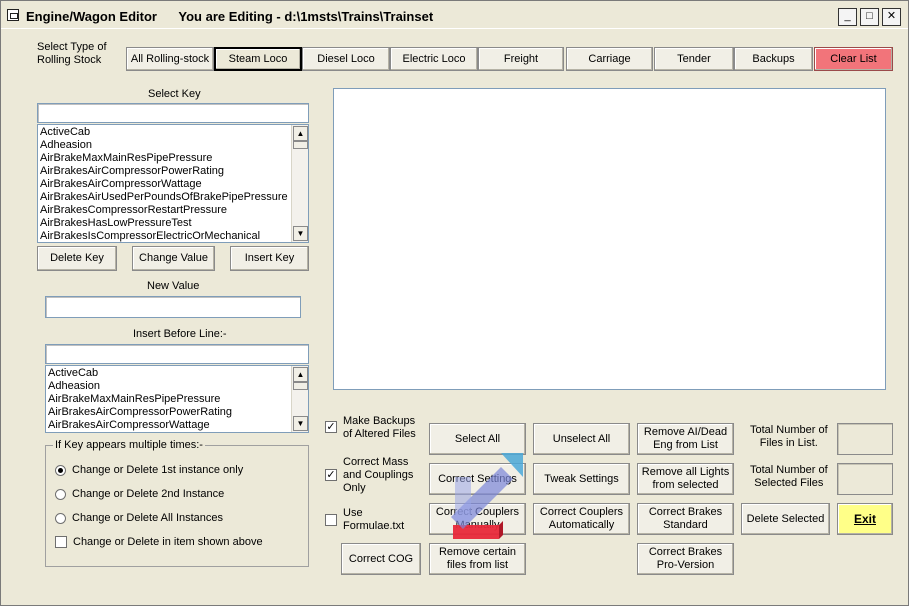 The height and width of the screenshot is (606, 909). I want to click on radio-first-instance: Change or Delete 1st instance only, so click(149, 470).